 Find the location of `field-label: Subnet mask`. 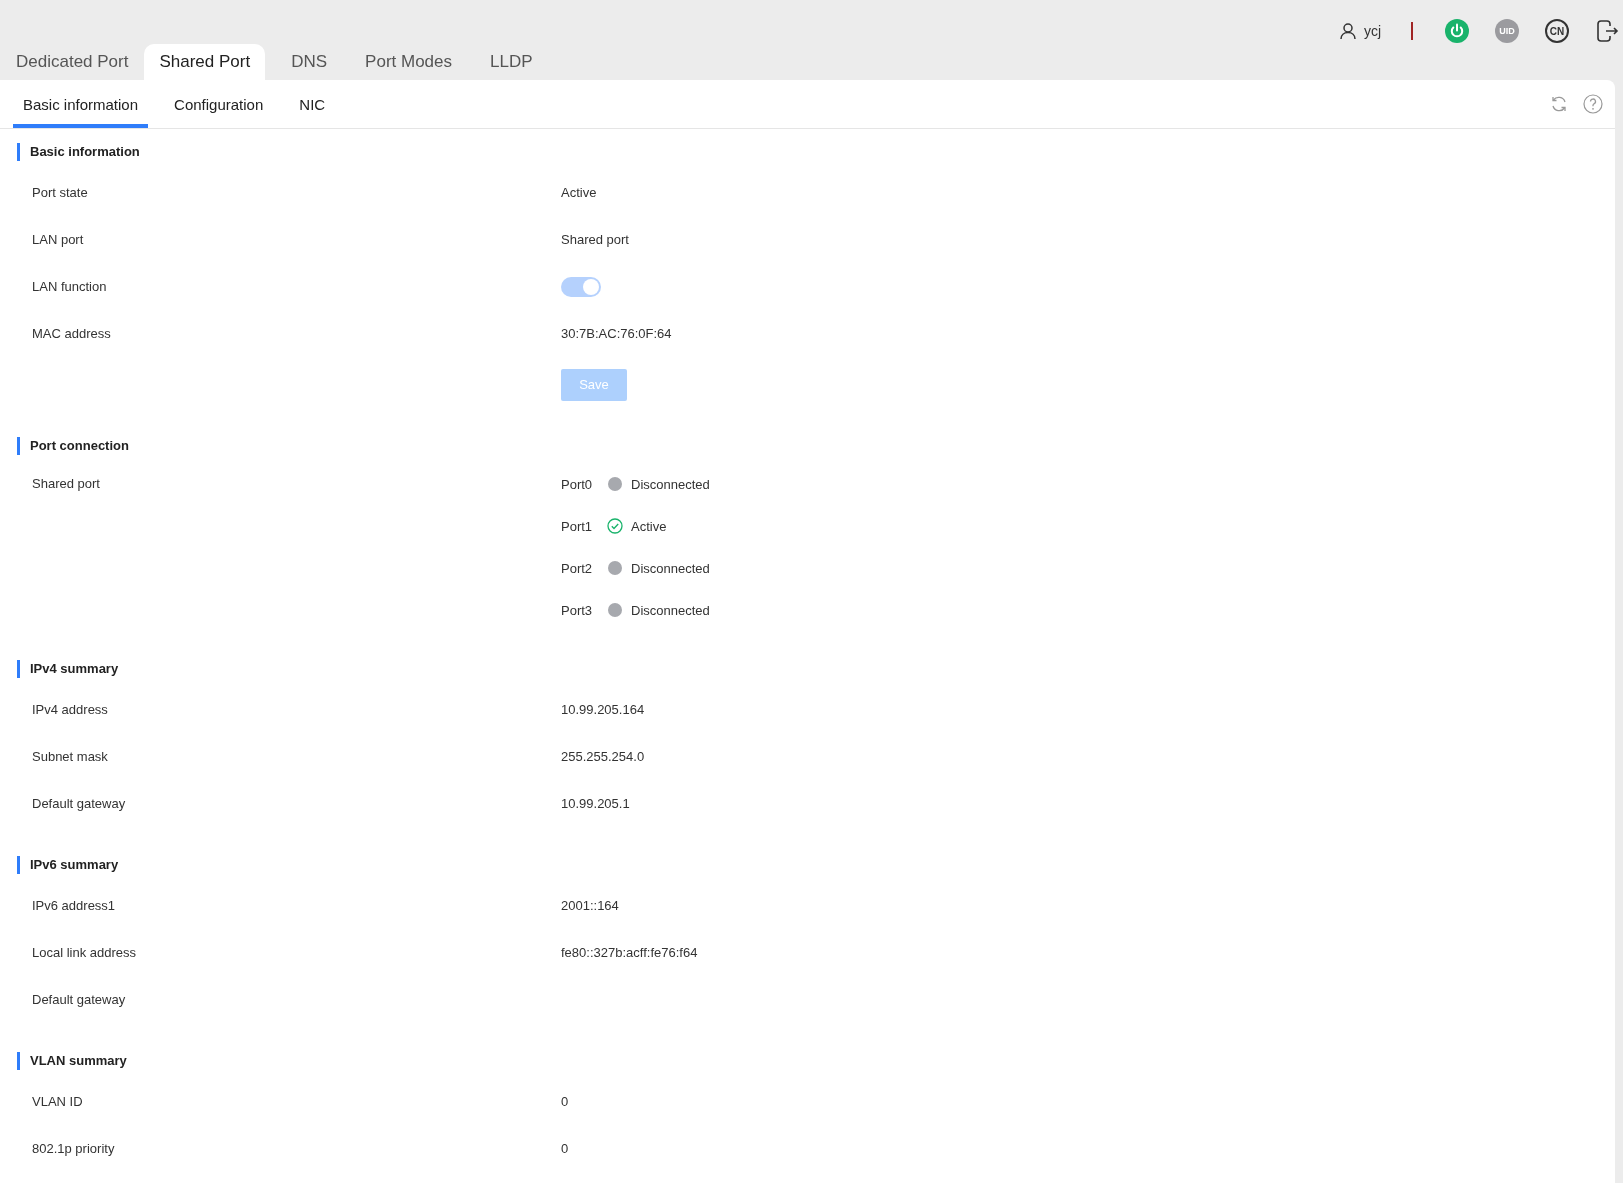

field-label: Subnet mask is located at coordinates (70, 756).